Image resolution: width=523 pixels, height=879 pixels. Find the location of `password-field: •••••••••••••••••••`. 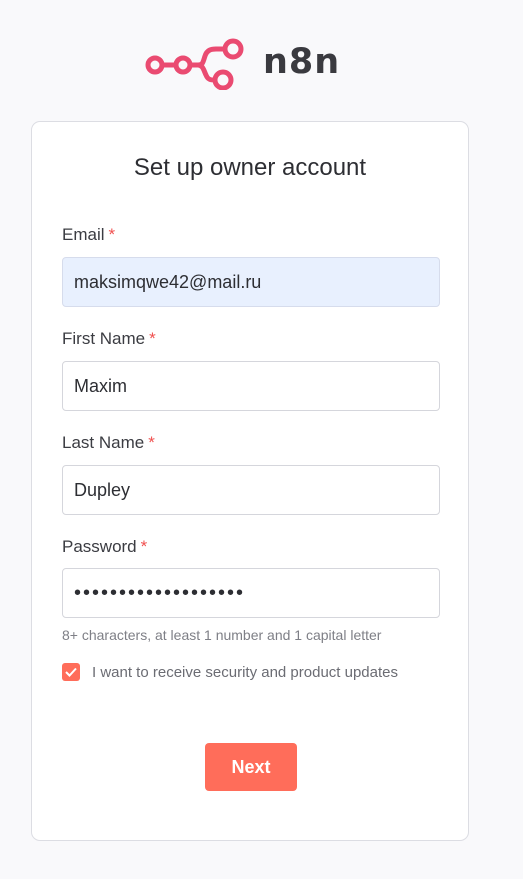

password-field: ••••••••••••••••••• is located at coordinates (251, 593).